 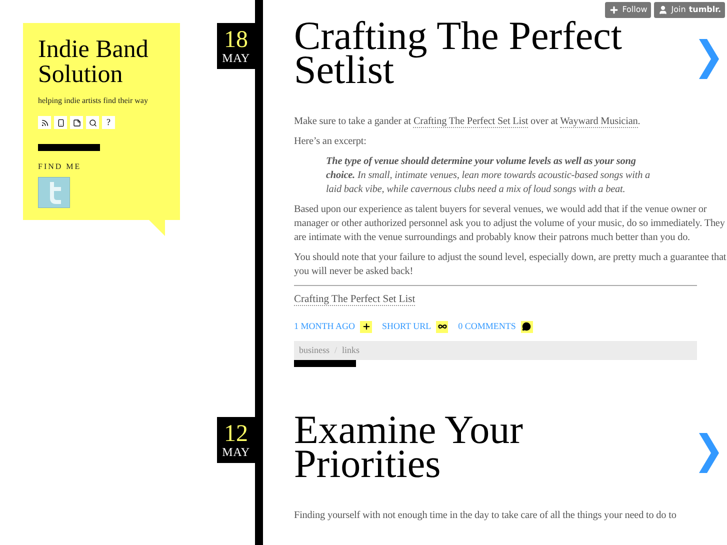 I want to click on help-link: ?, so click(x=108, y=122).